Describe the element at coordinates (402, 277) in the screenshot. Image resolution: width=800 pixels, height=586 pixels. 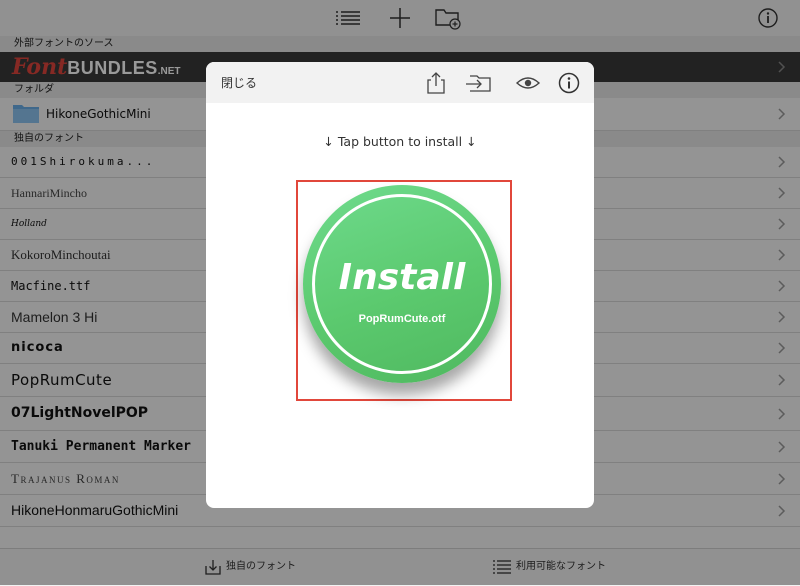
I see `install-label: Install` at that location.